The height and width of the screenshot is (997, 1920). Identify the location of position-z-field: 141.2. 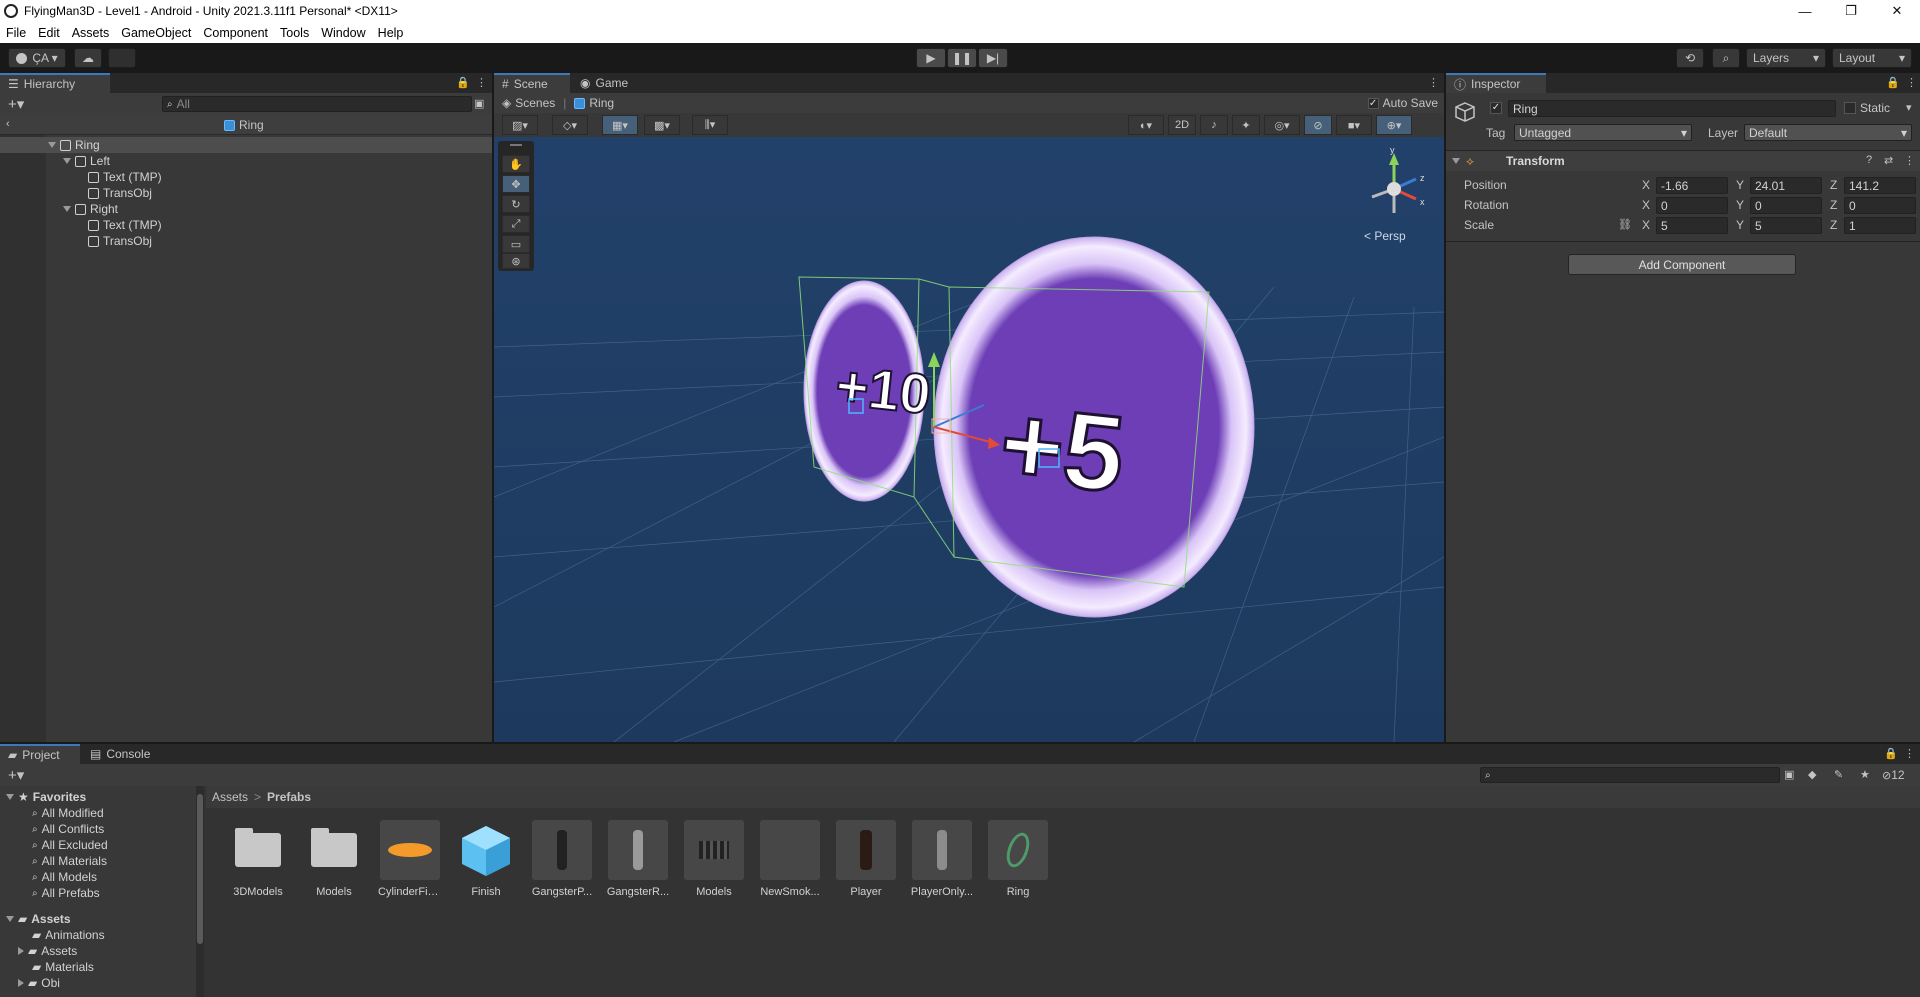
(1880, 185).